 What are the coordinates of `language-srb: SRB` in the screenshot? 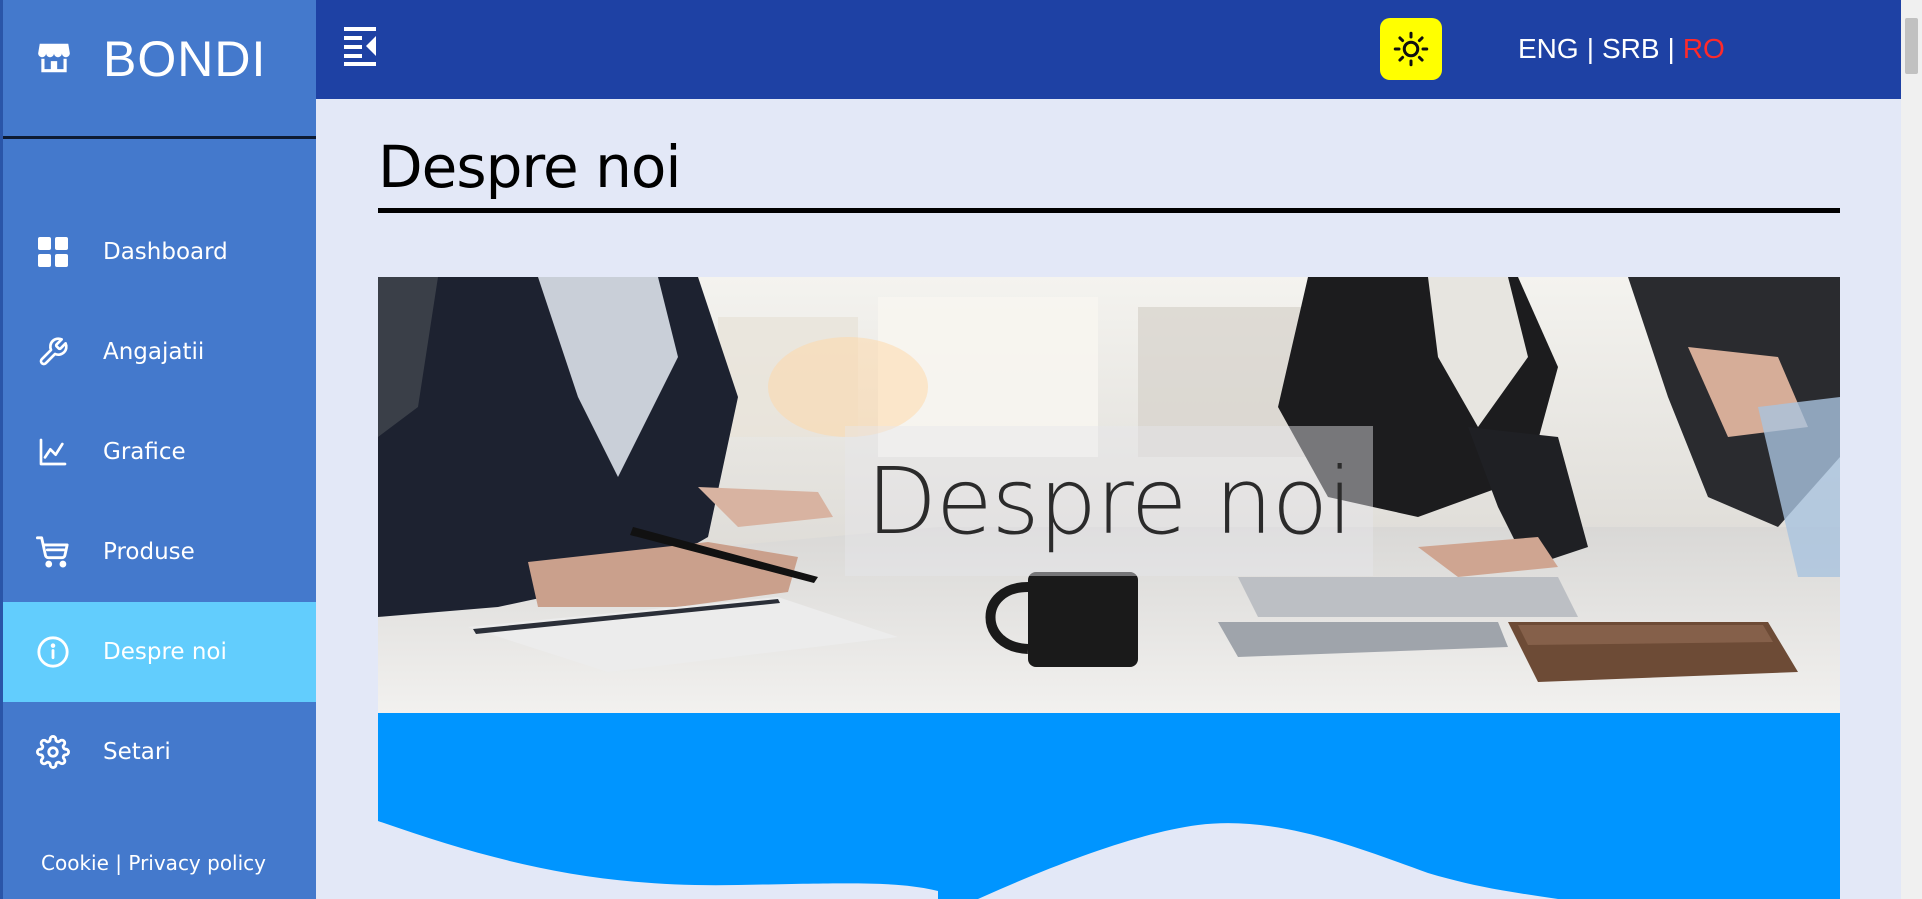 It's located at (1631, 48).